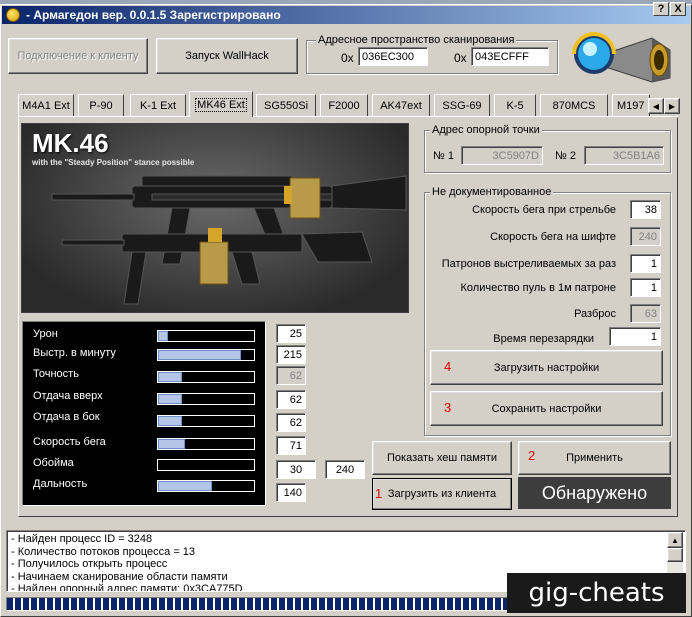  I want to click on arrow-right-icon: ▶, so click(672, 106).